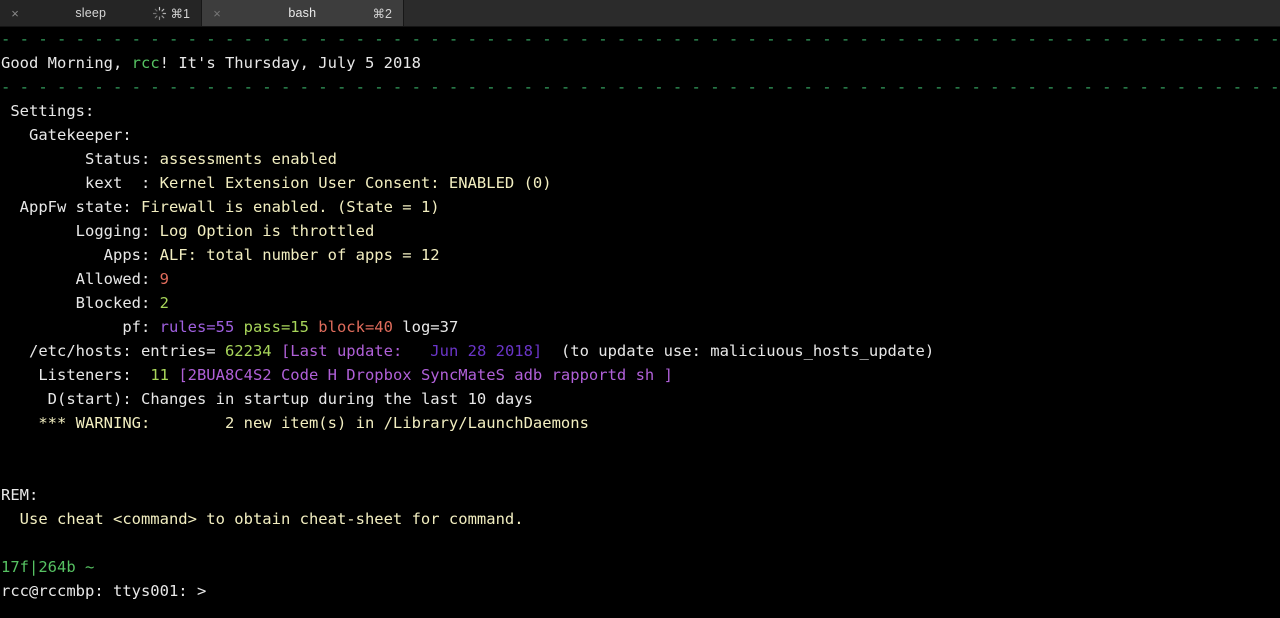 Image resolution: width=1280 pixels, height=618 pixels. Describe the element at coordinates (640, 327) in the screenshot. I see `row-pf: pf: rules=55 pass=15 block=40 log=37` at that location.